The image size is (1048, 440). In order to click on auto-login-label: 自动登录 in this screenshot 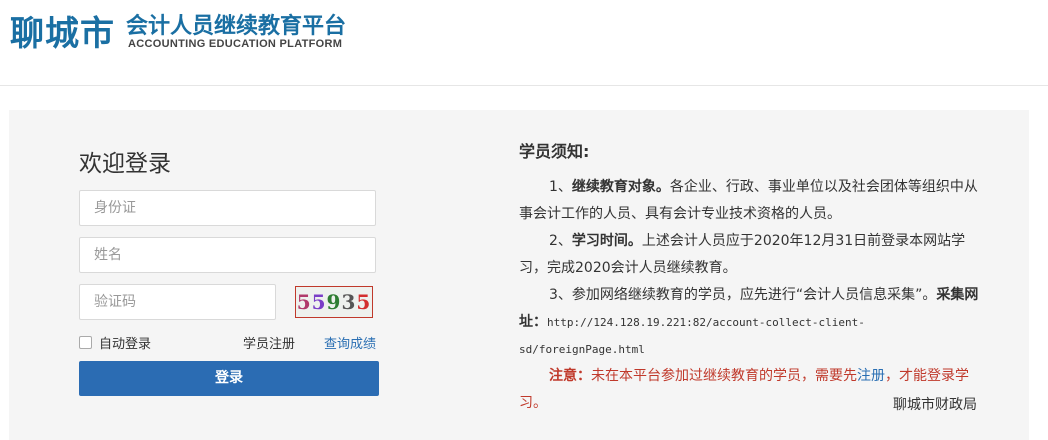, I will do `click(125, 344)`.